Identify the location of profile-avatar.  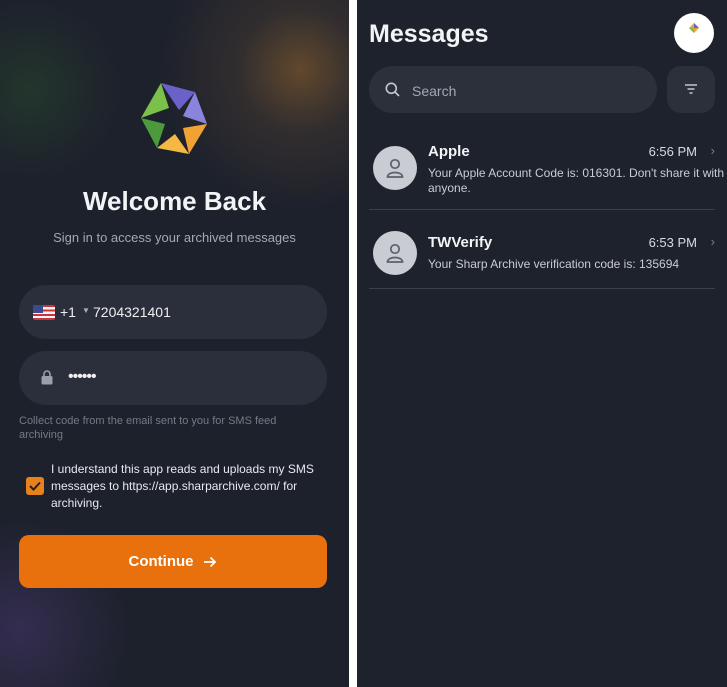
(694, 33).